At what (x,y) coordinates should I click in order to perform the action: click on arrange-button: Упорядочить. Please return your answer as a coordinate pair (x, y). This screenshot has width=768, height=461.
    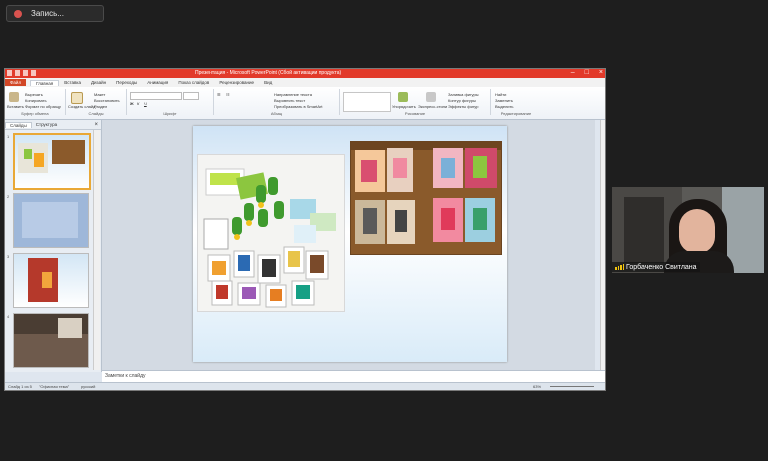
    Looking at the image, I should click on (404, 106).